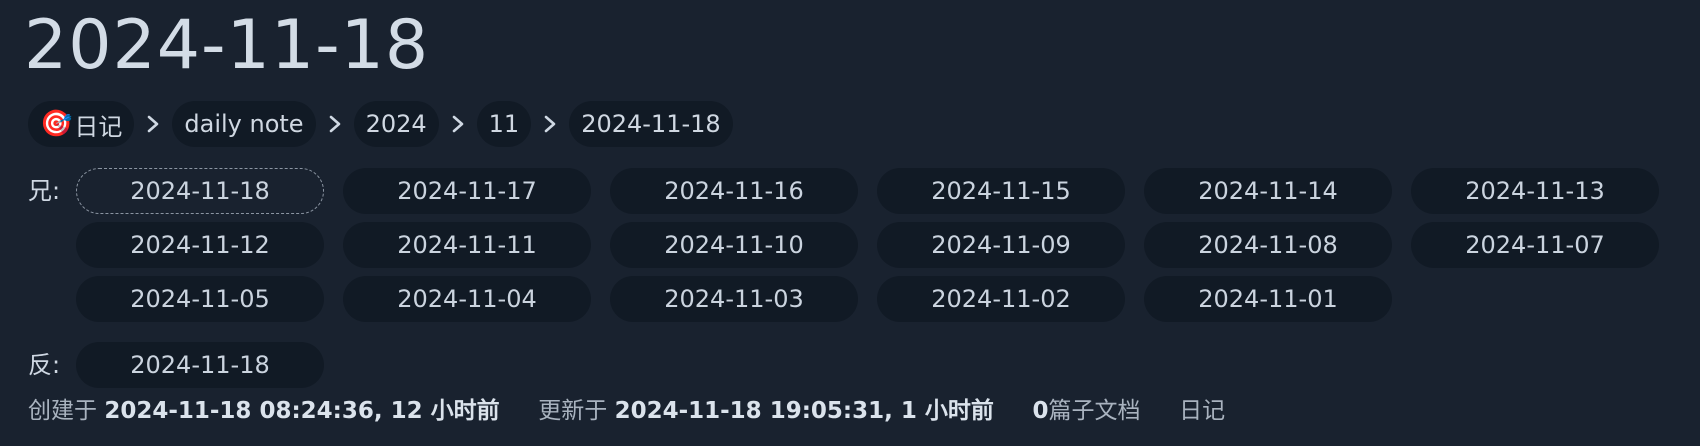 This screenshot has height=446, width=1700. What do you see at coordinates (227, 45) in the screenshot?
I see `page-title: 2024-11-18` at bounding box center [227, 45].